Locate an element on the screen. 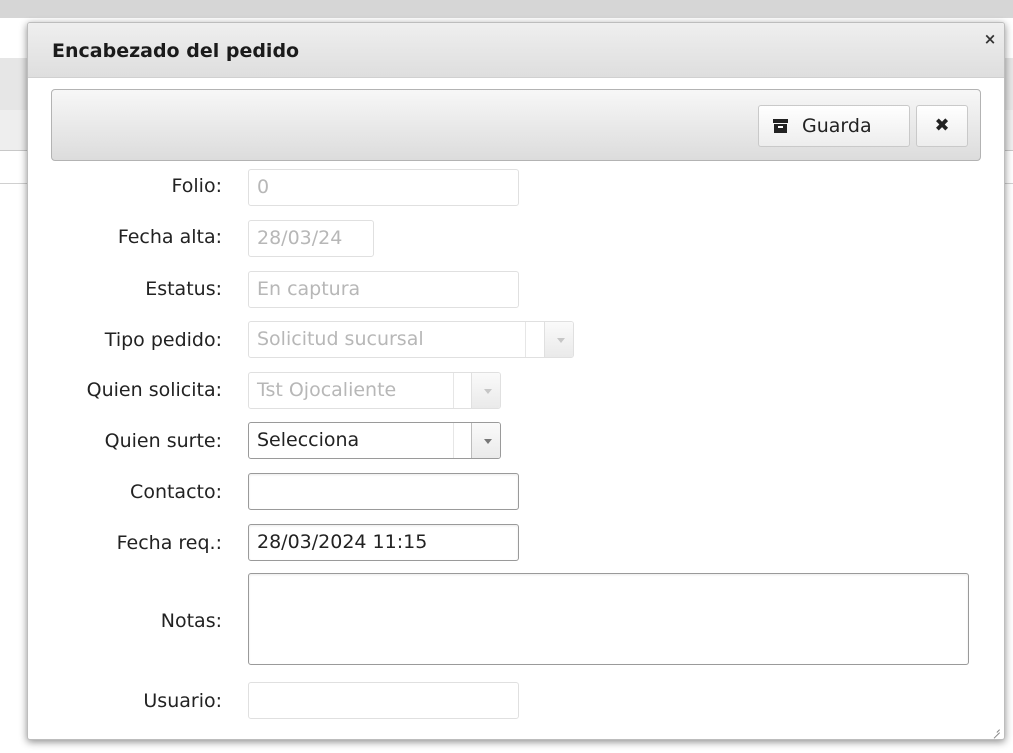 Image resolution: width=1013 pixels, height=753 pixels. estatus-label: Estatus: is located at coordinates (183, 289).